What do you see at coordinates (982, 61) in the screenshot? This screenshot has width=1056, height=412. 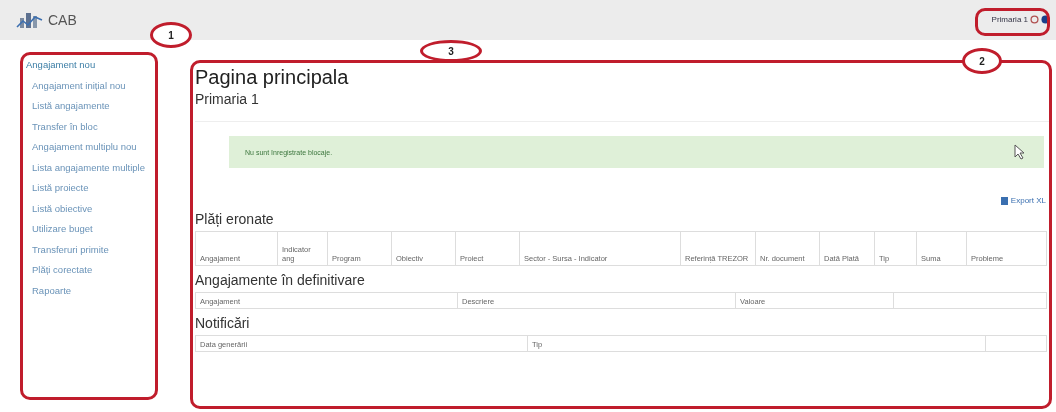 I see `callout-number: 2` at bounding box center [982, 61].